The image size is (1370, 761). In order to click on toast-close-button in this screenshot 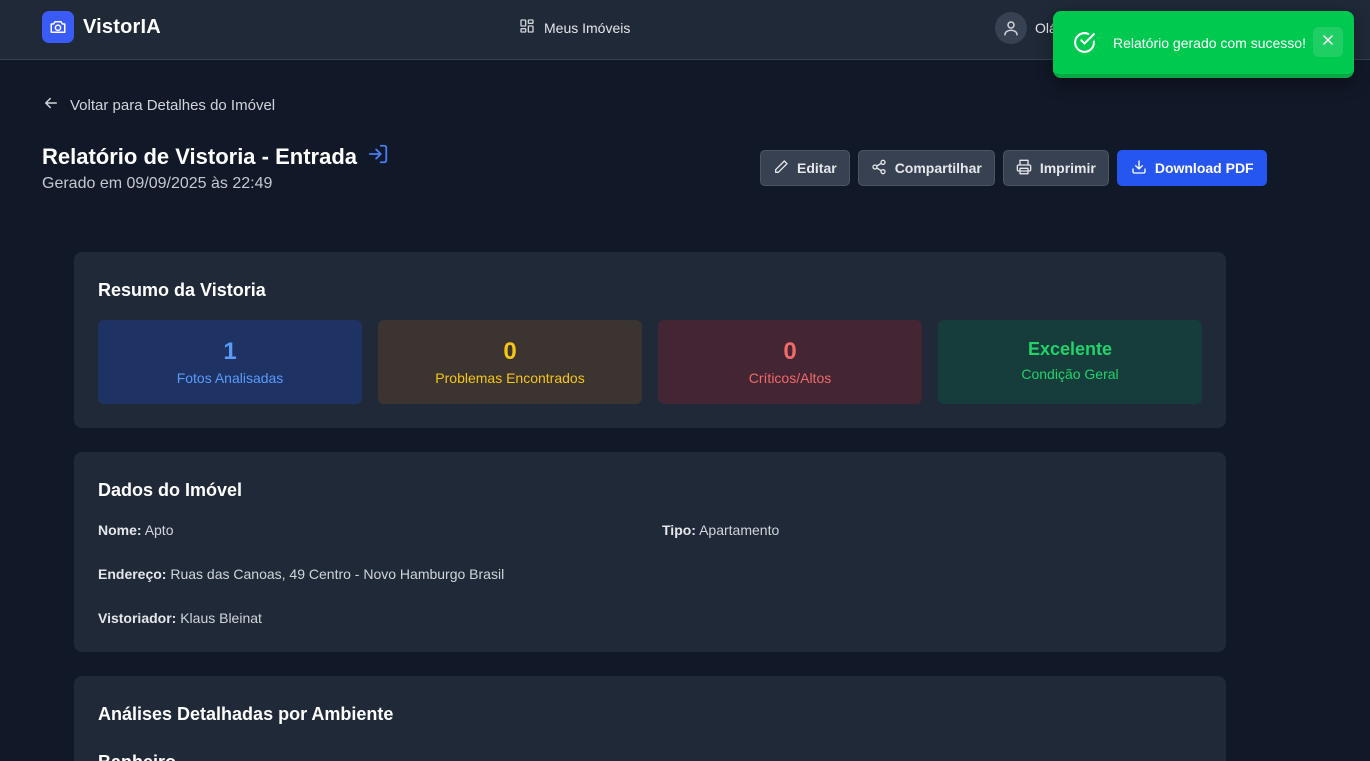, I will do `click(1328, 42)`.